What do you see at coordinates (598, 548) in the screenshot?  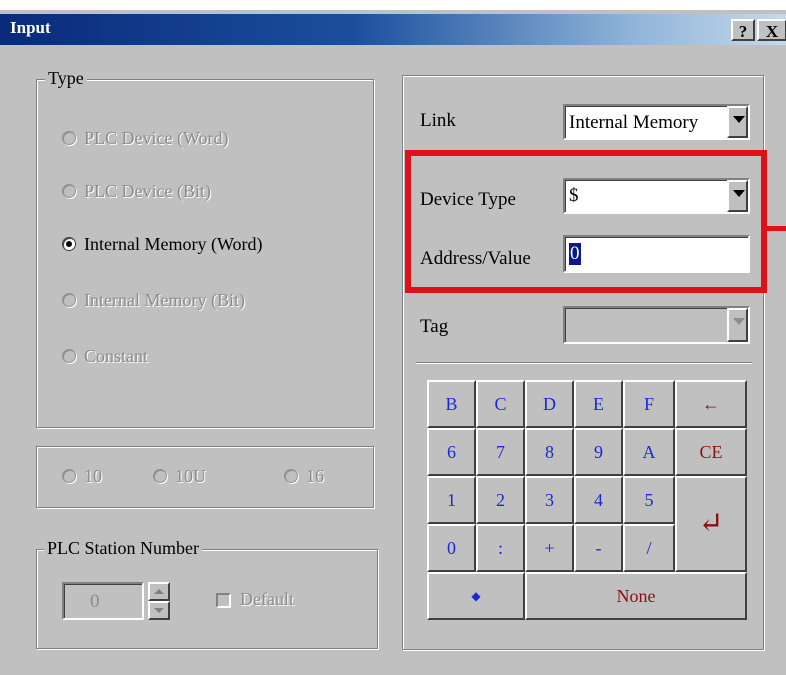 I see `key-minus-button: -` at bounding box center [598, 548].